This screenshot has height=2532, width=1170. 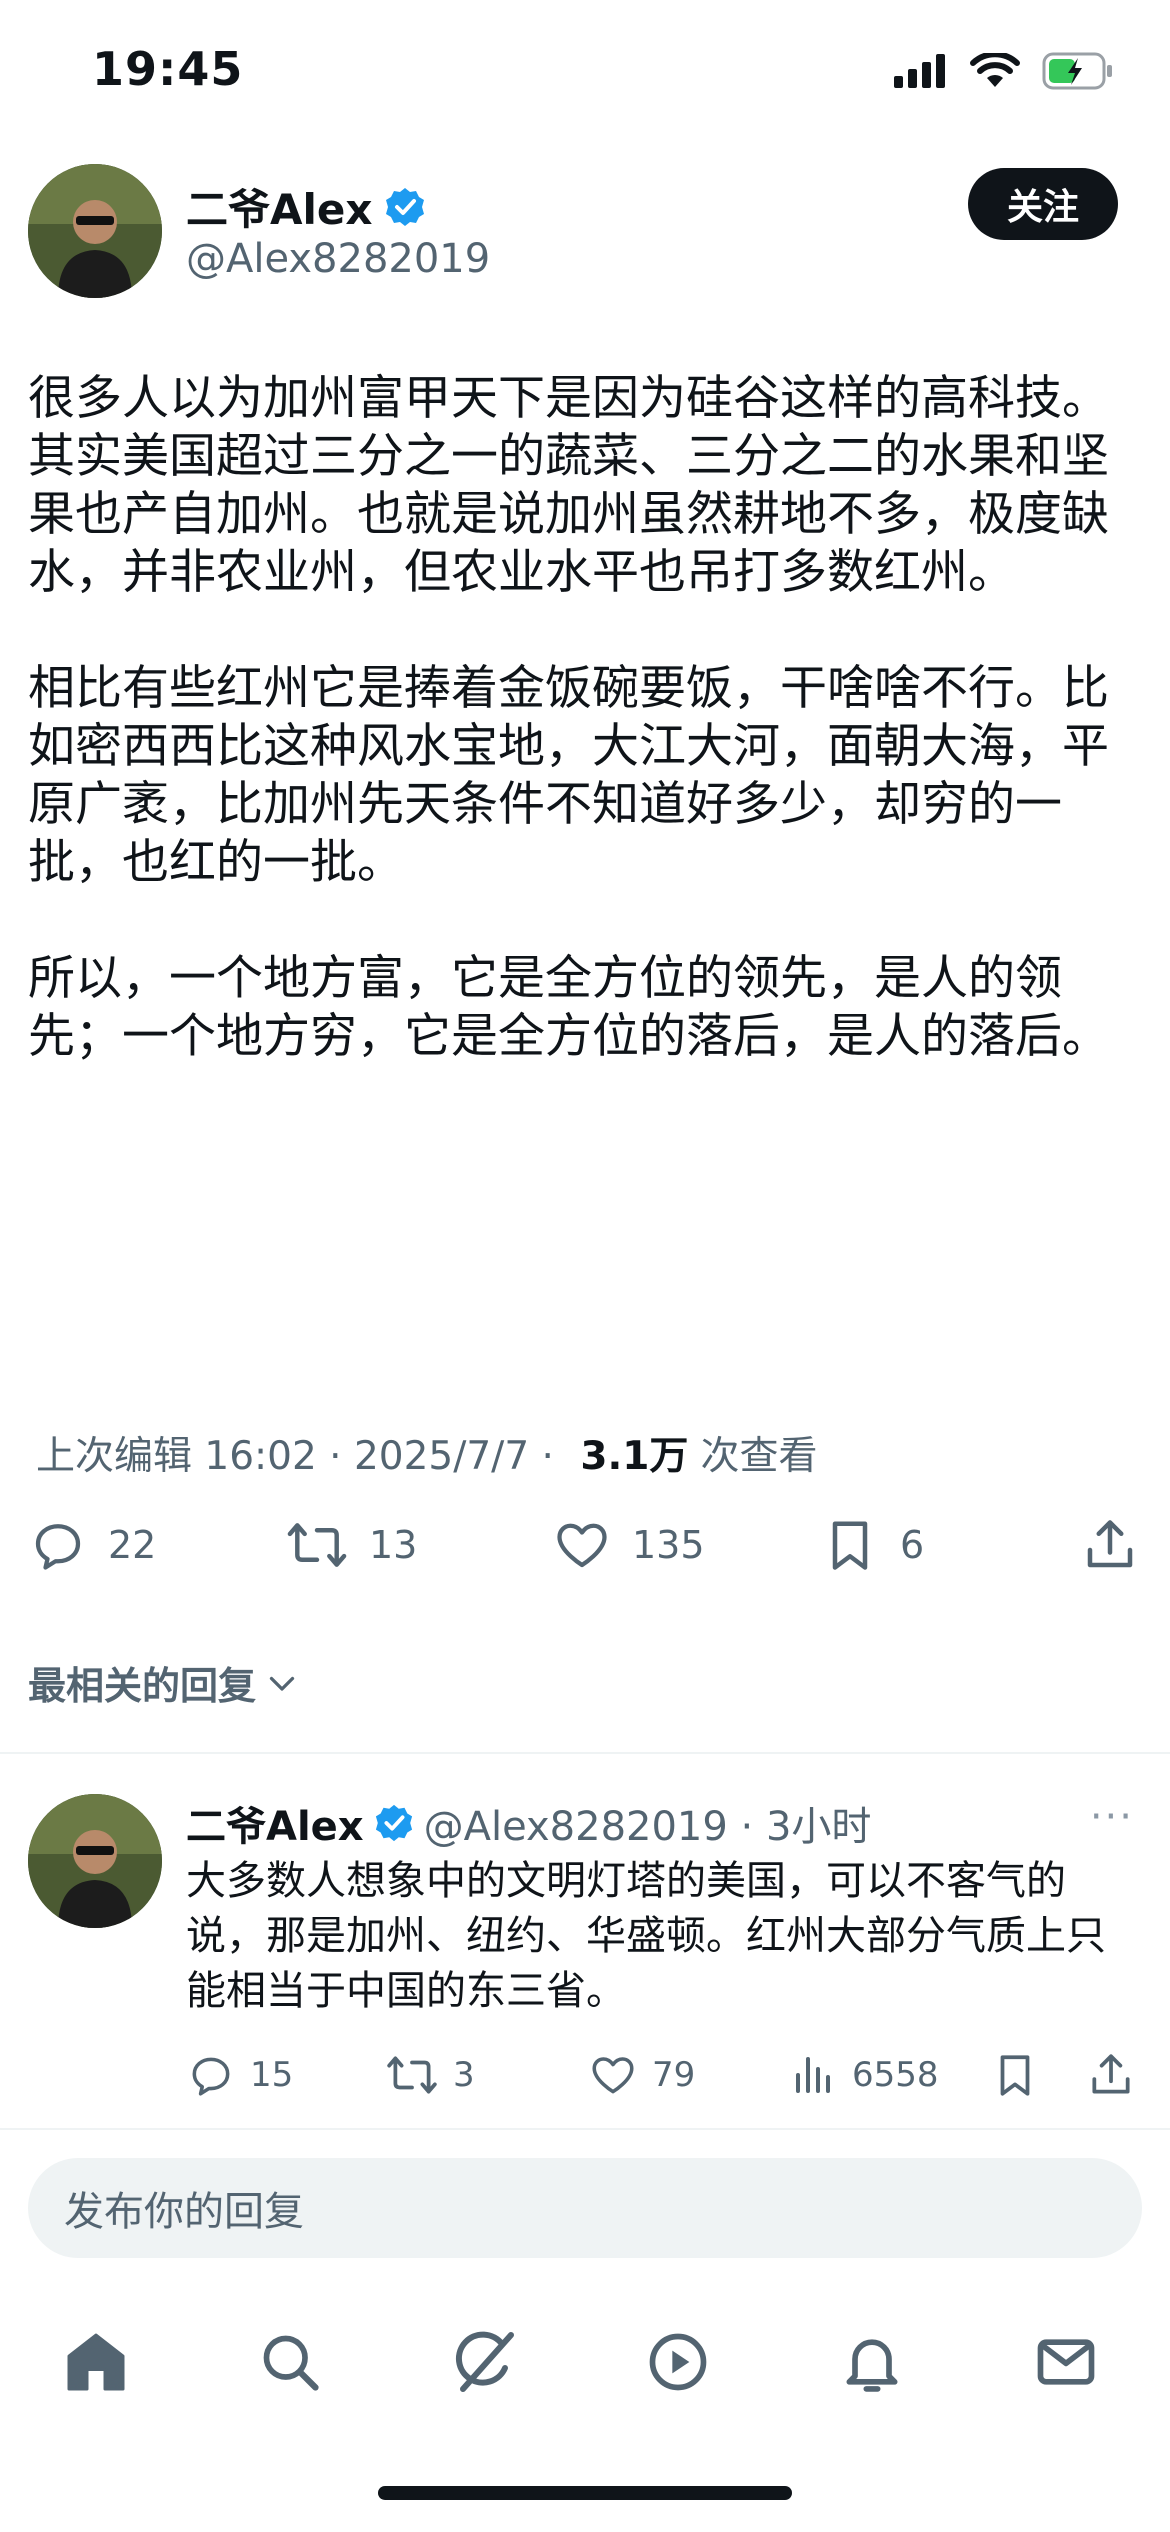 What do you see at coordinates (585, 2208) in the screenshot?
I see `reply-input: 发布你的回复` at bounding box center [585, 2208].